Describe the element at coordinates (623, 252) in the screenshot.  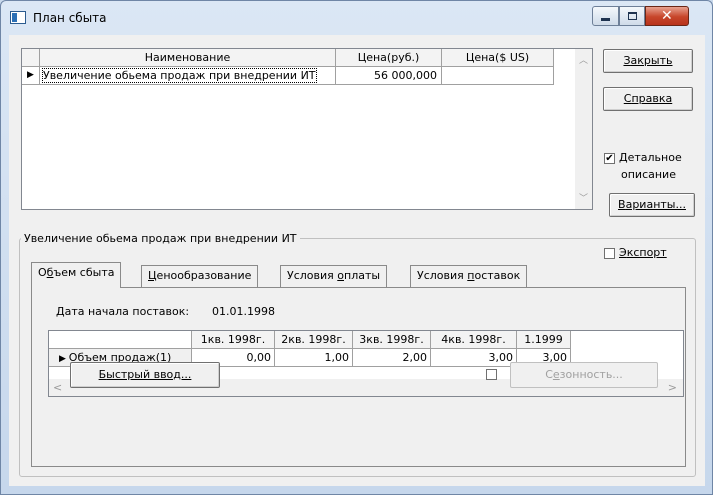
I see `export-hotkey: Э` at that location.